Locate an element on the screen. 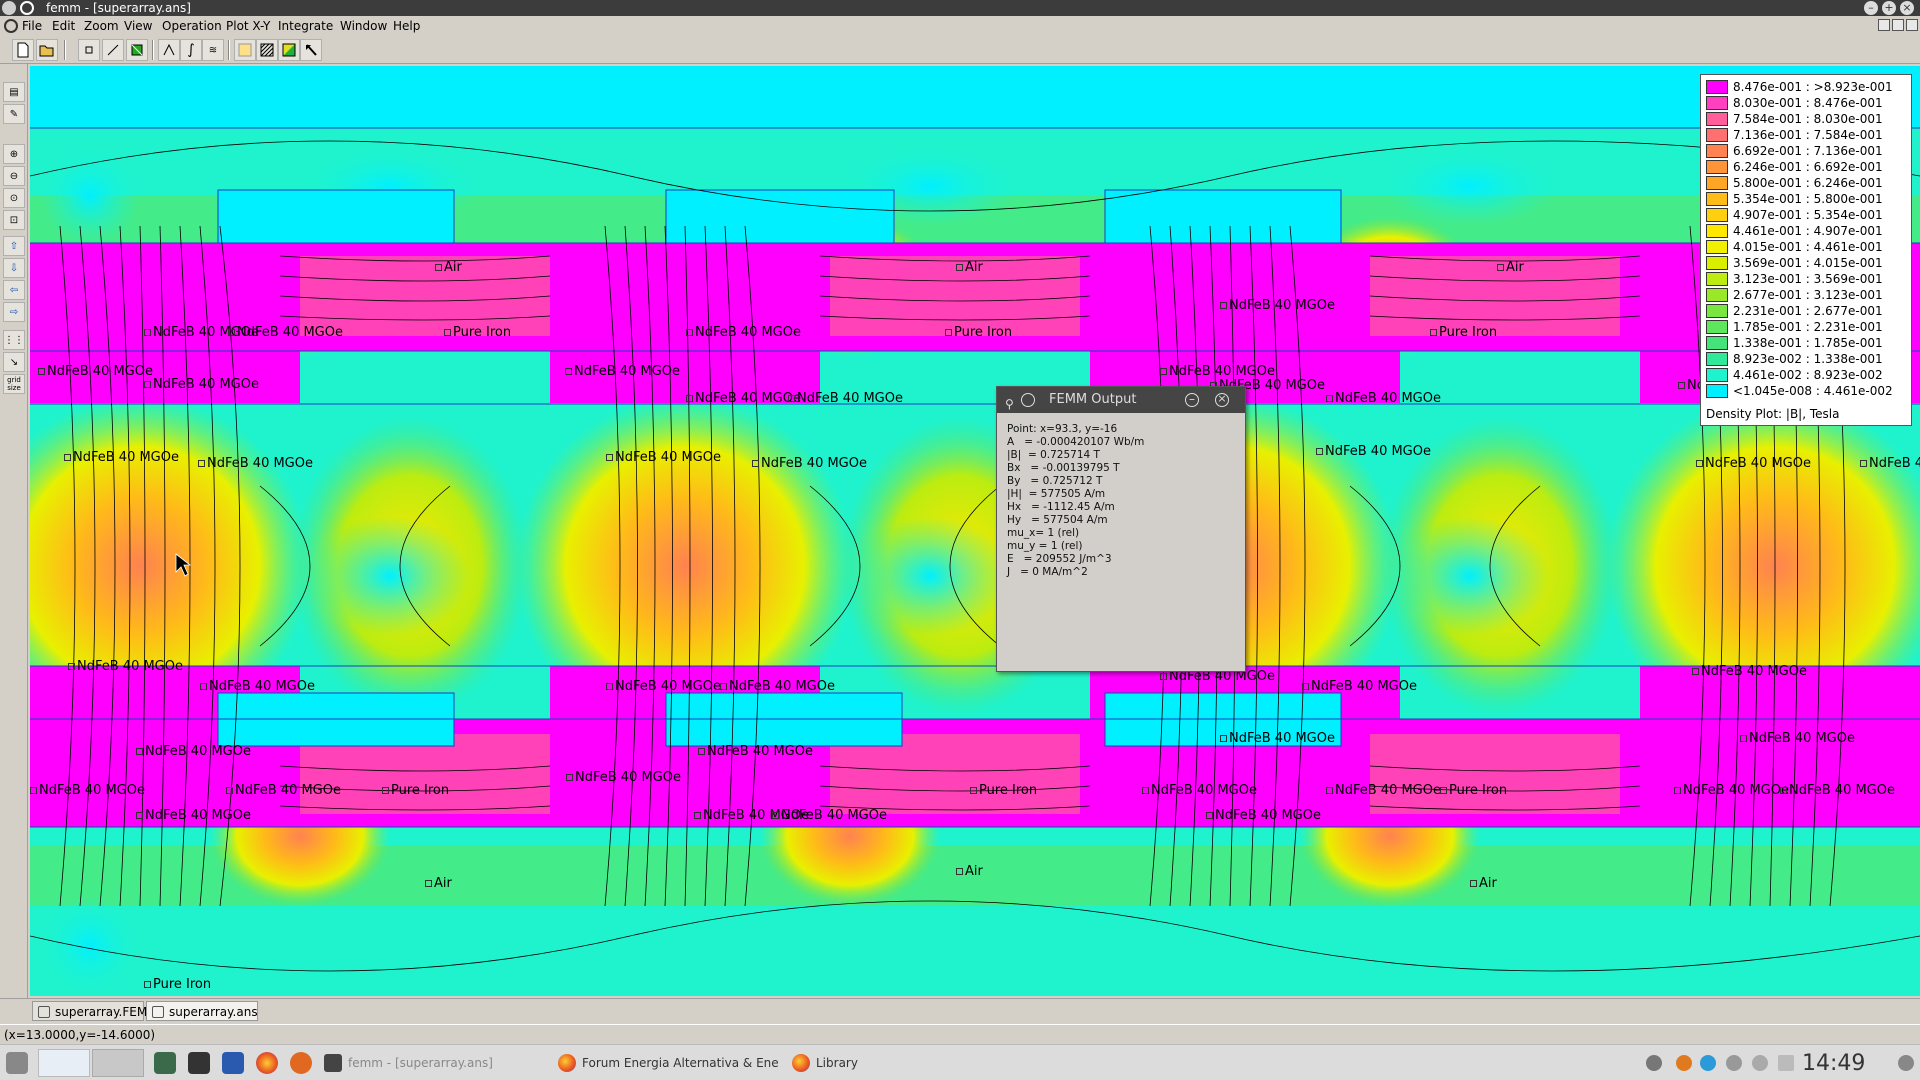  vector-plot-icon is located at coordinates (245, 50).